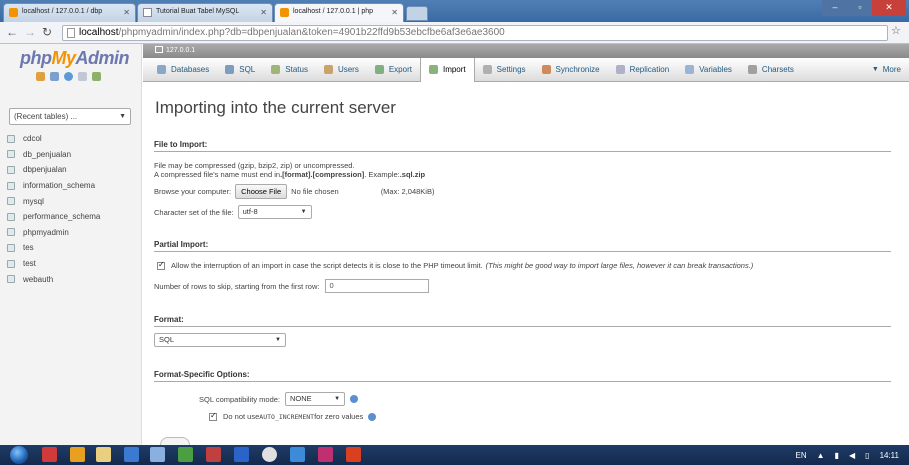 This screenshot has height=465, width=909. Describe the element at coordinates (82, 76) in the screenshot. I see `docs-icon` at that location.